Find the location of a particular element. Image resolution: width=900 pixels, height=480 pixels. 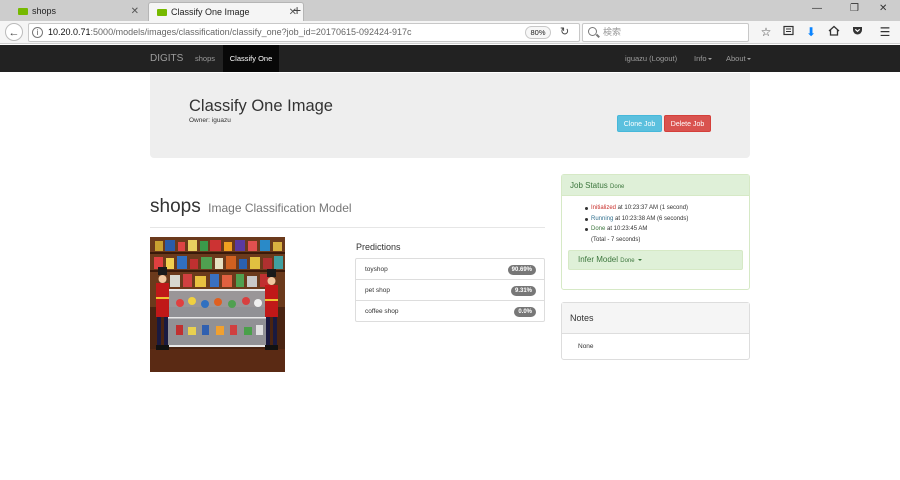

search-placeholder: 検索 is located at coordinates (612, 32).